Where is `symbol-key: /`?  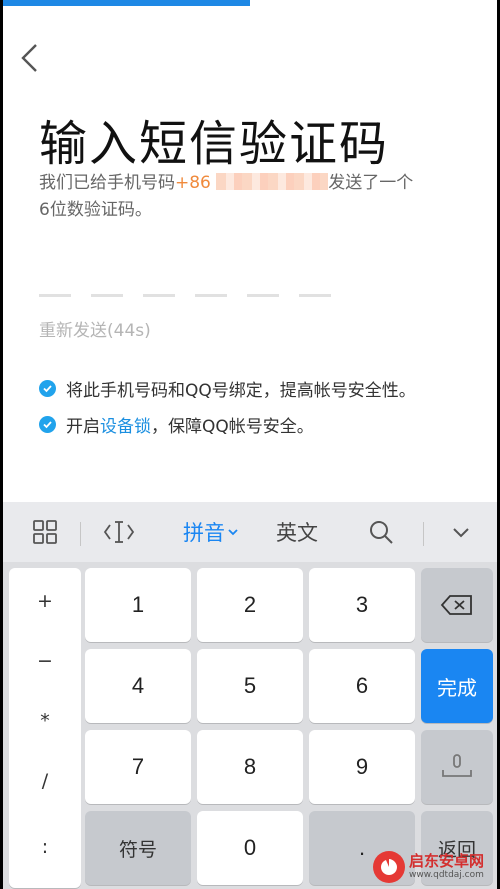
symbol-key: / is located at coordinates (45, 781).